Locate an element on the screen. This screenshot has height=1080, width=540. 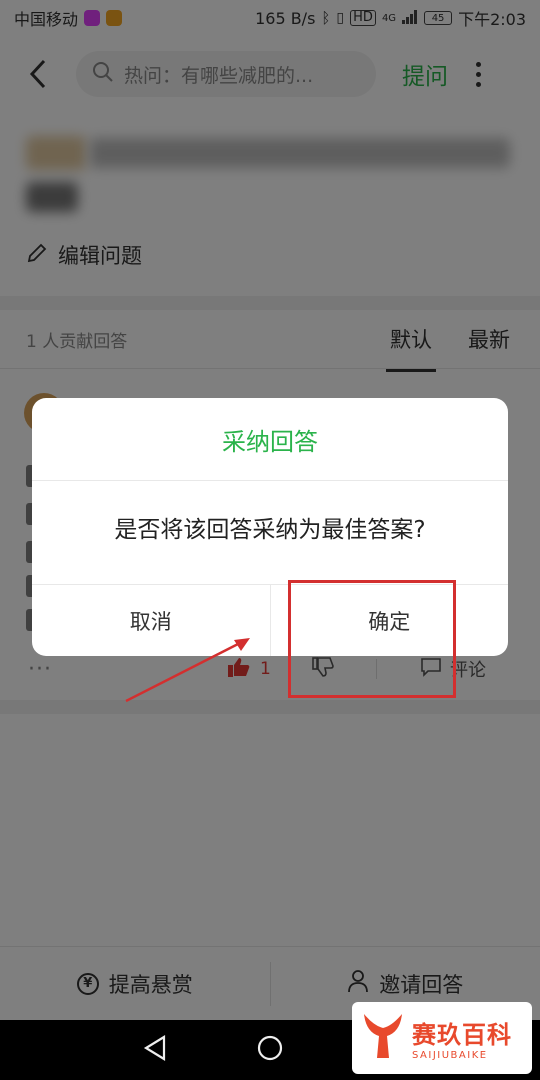
nav-home-icon is located at coordinates (270, 1050).